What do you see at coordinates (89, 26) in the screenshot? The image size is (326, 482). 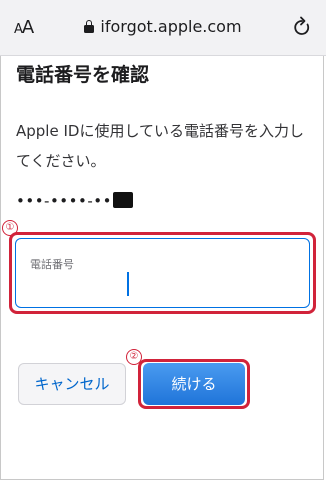 I see `lock-icon` at bounding box center [89, 26].